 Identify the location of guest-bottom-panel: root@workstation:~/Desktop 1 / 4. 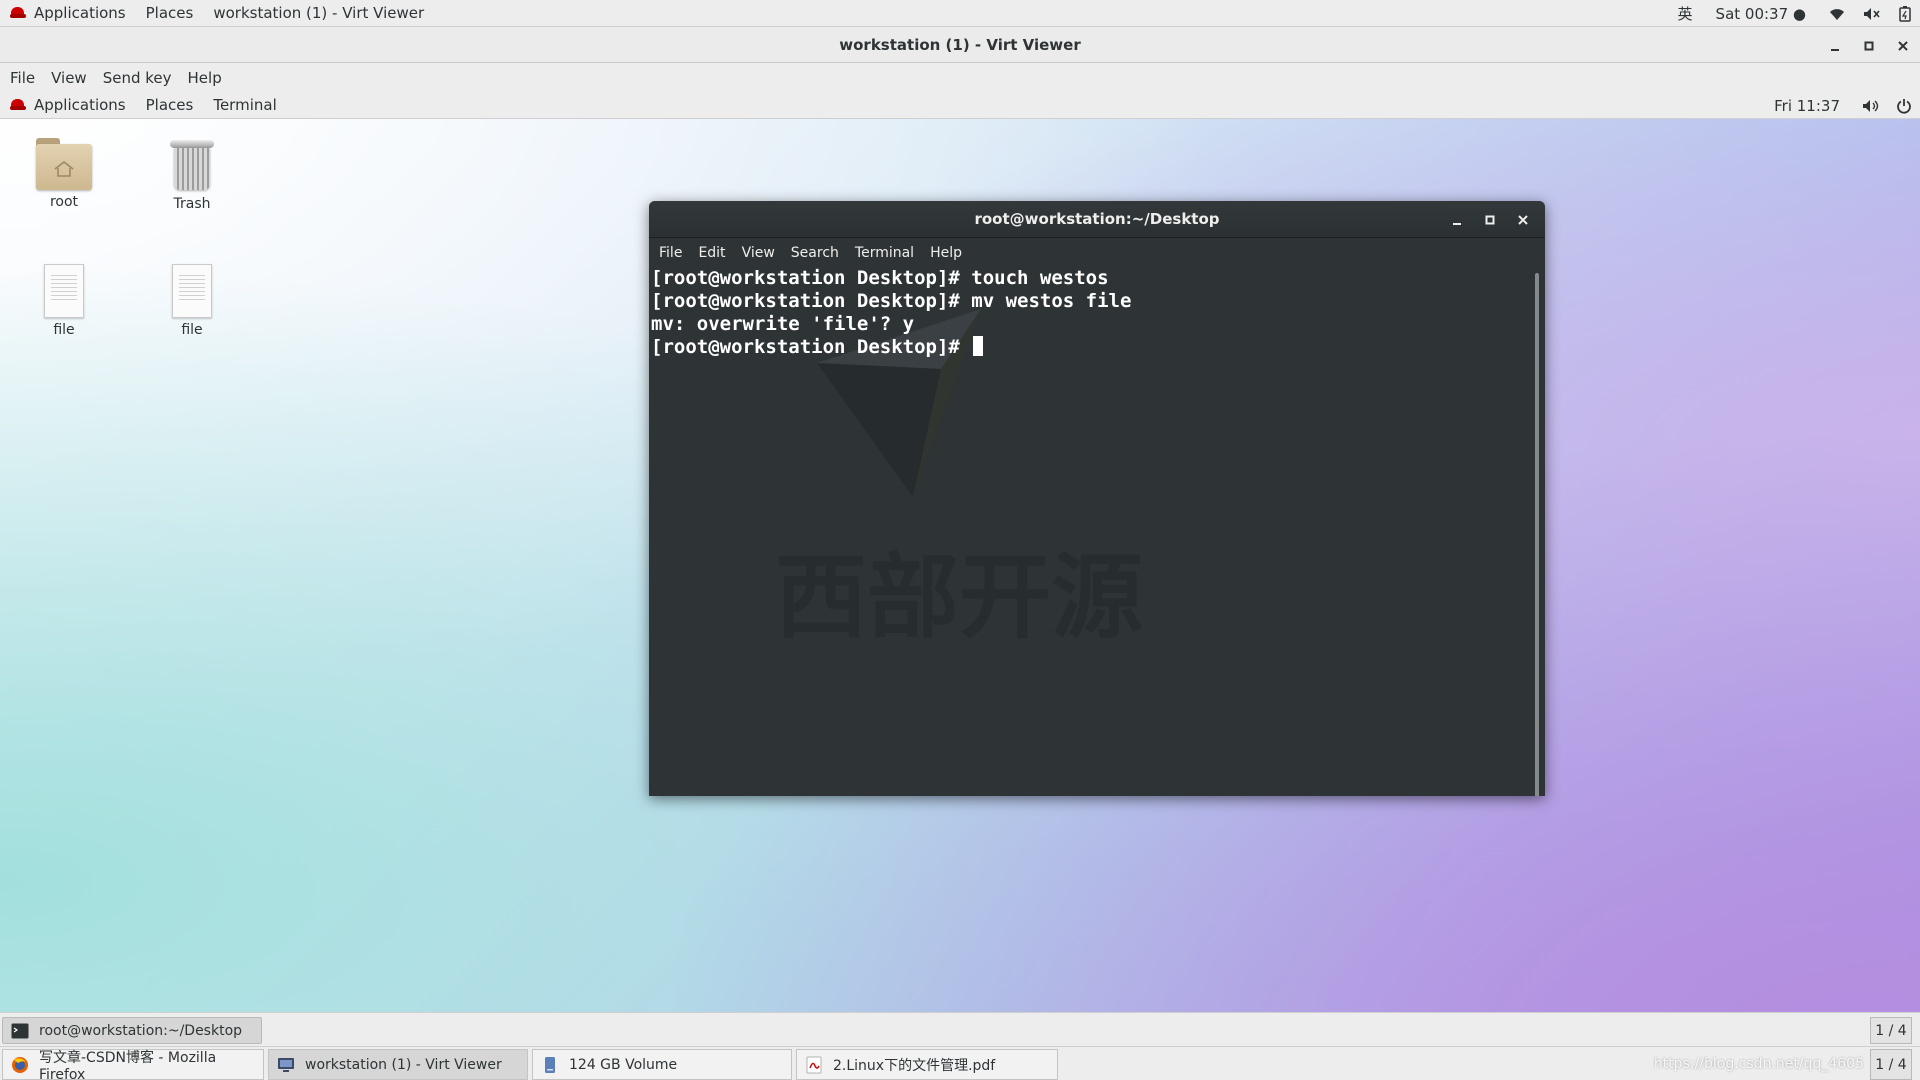
(960, 1029).